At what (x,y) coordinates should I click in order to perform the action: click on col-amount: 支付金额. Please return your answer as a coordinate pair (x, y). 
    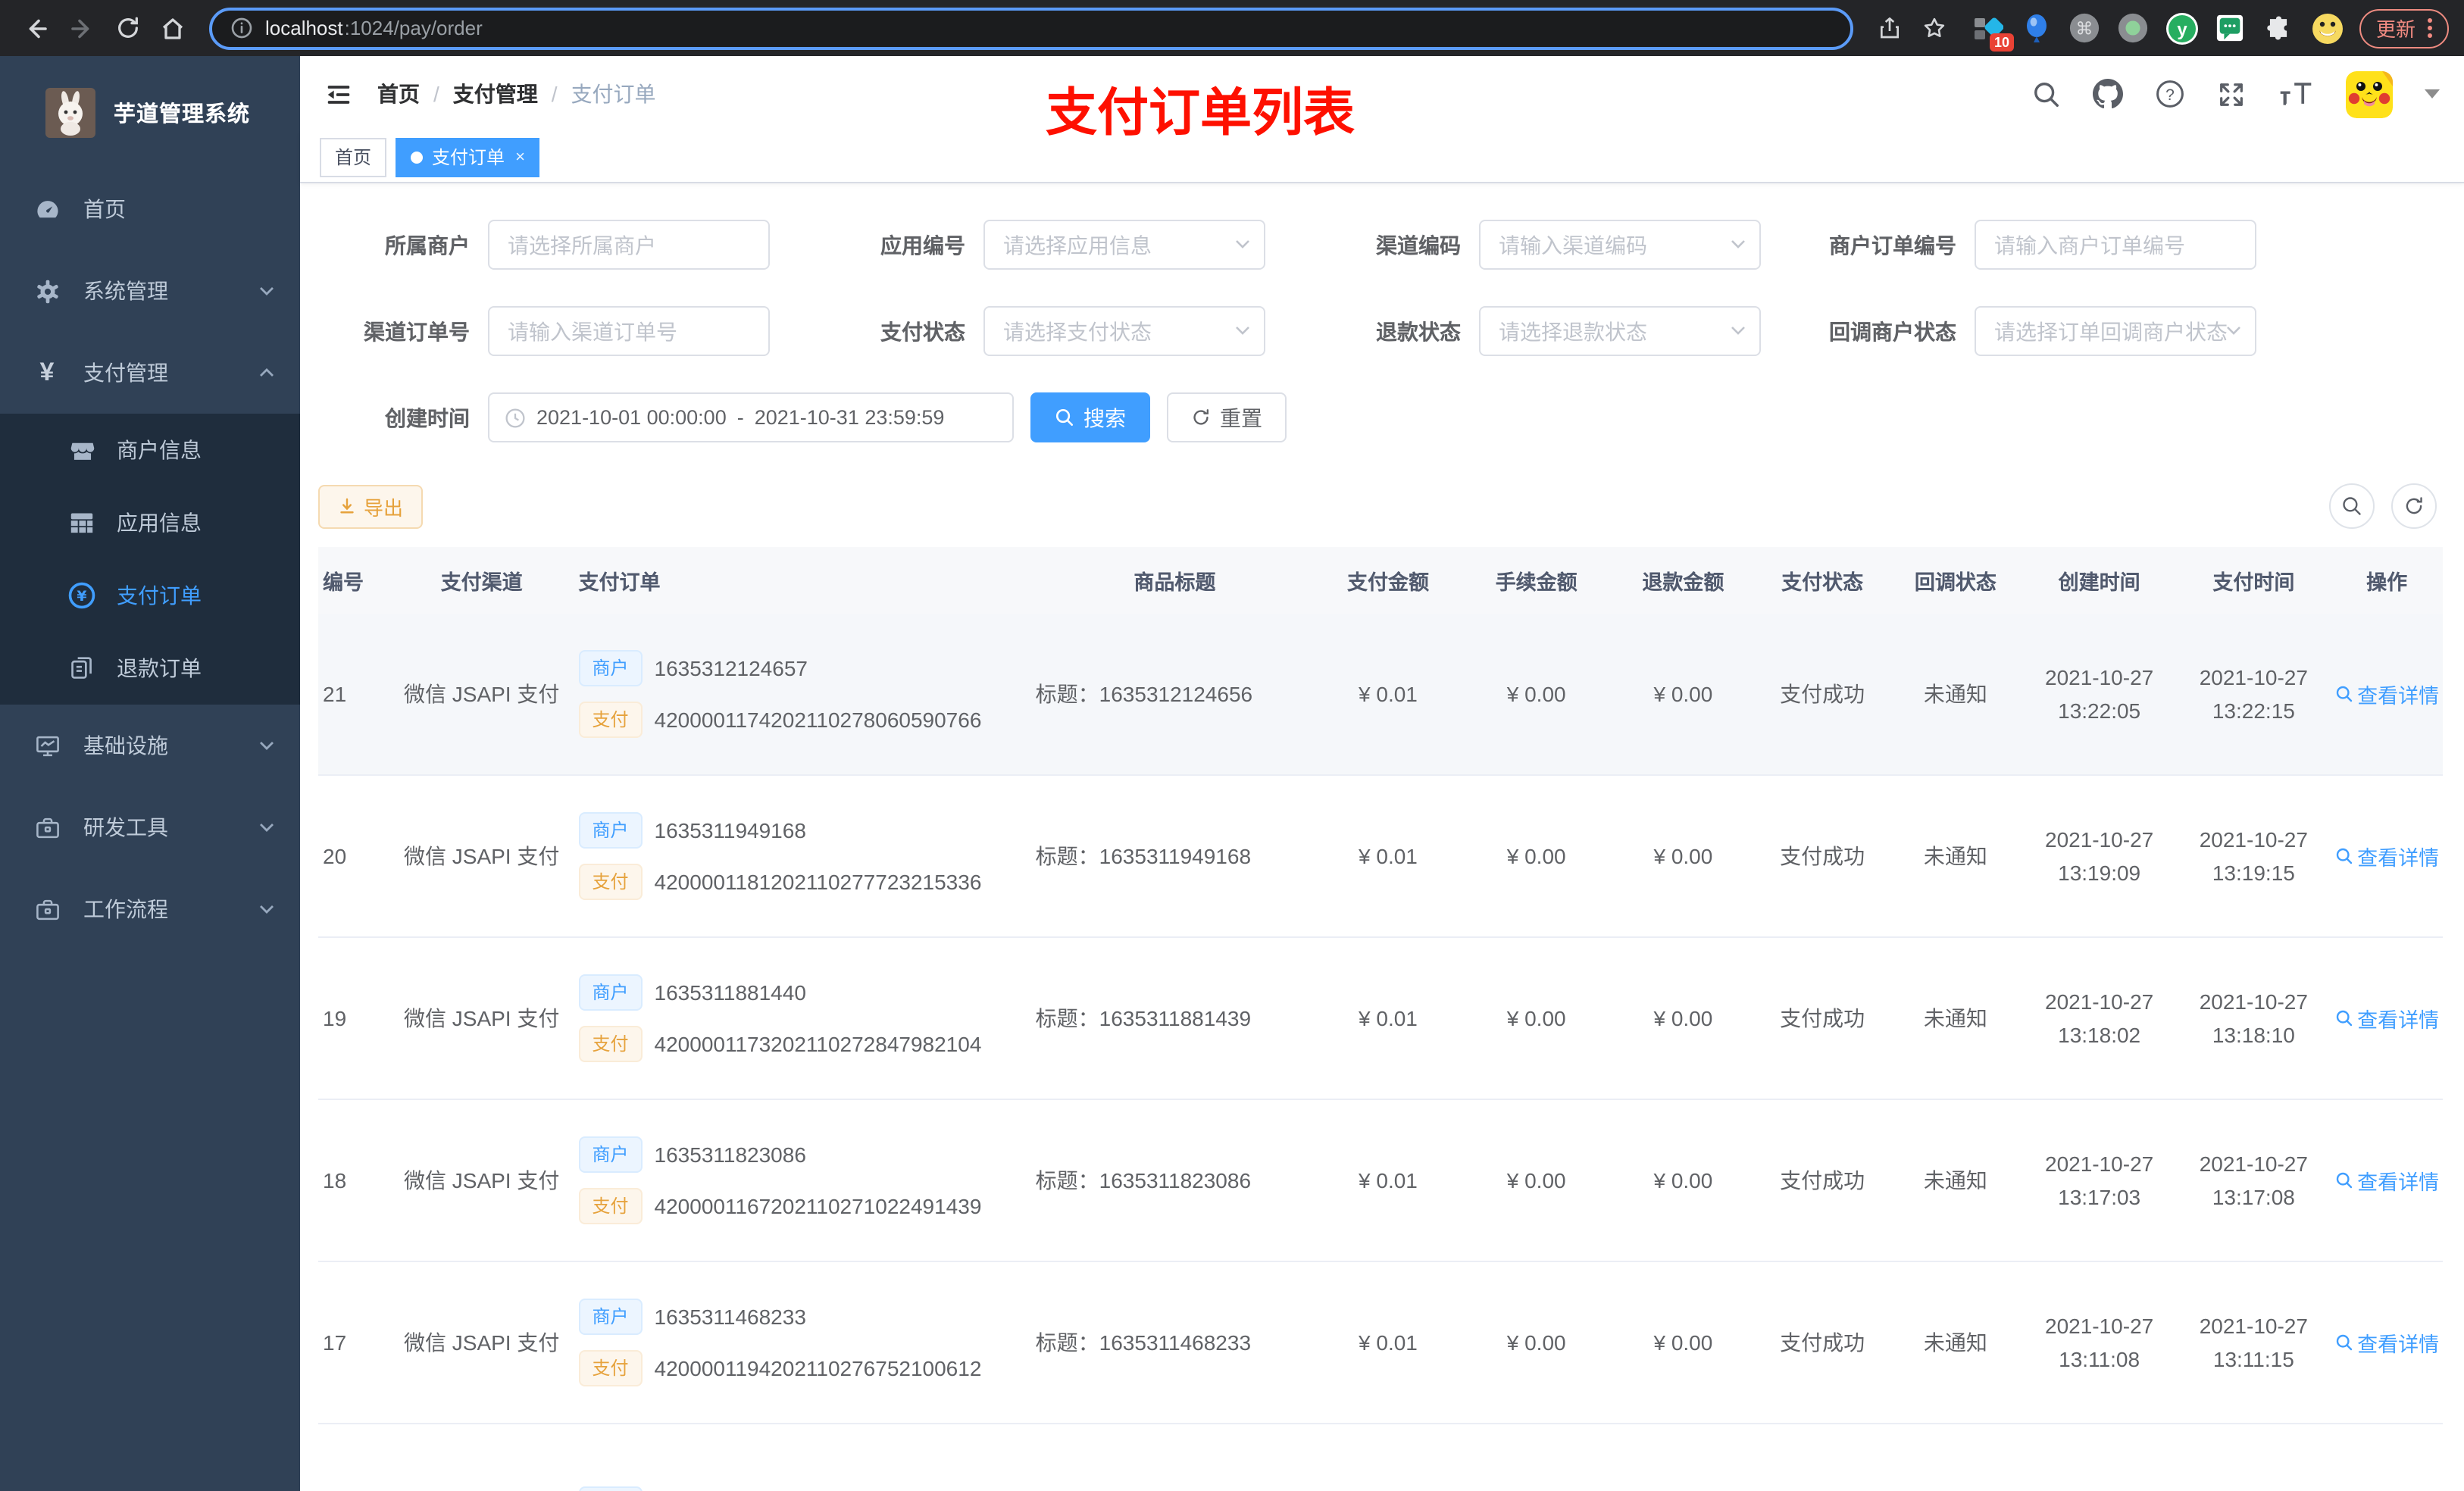
    Looking at the image, I should click on (1387, 582).